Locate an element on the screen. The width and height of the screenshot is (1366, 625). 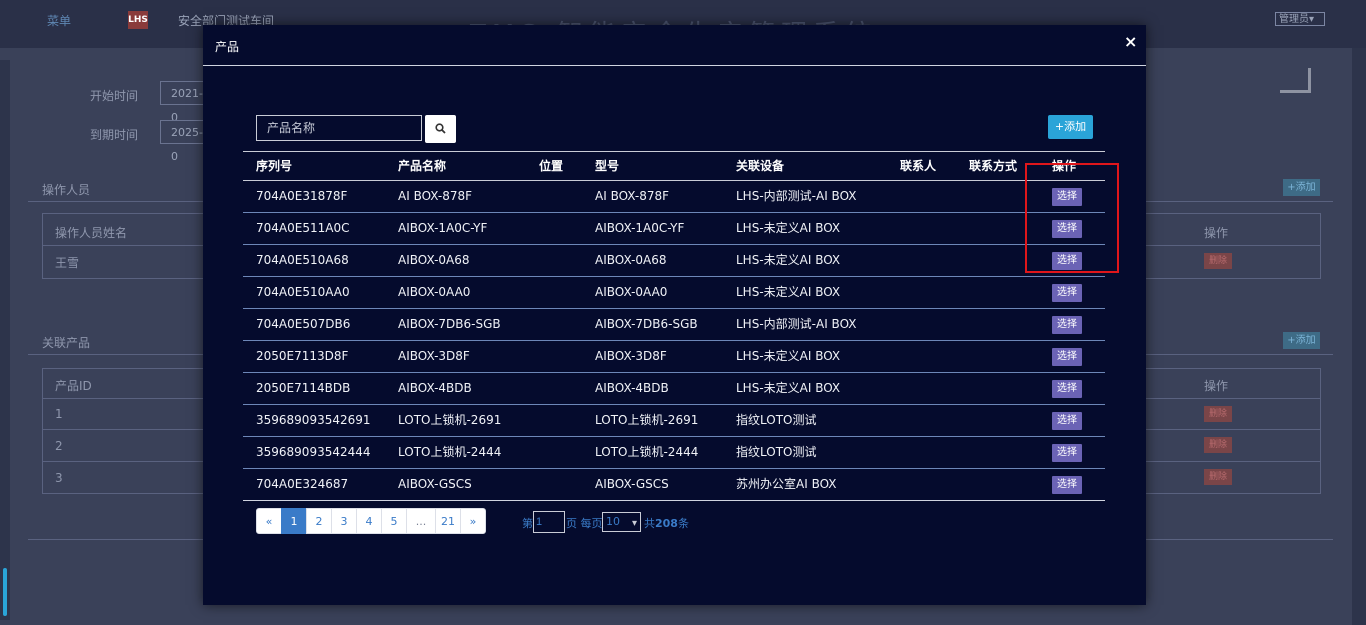
total-suffix: 条 is located at coordinates (683, 523).